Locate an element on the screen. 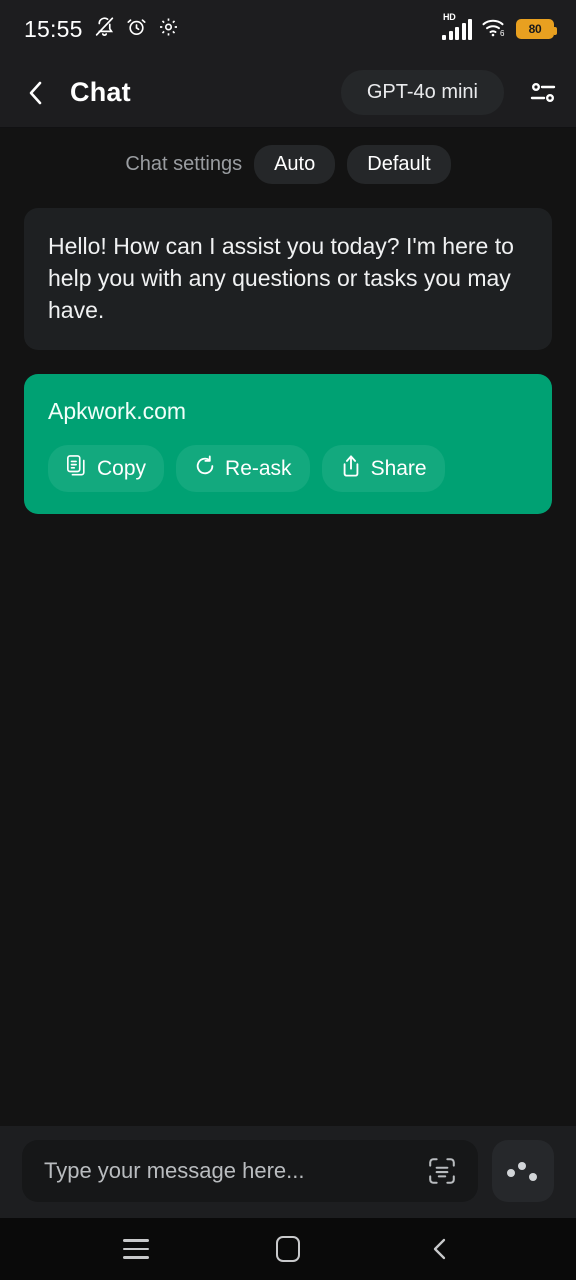 The height and width of the screenshot is (1280, 576). scan-document-icon is located at coordinates (442, 1171).